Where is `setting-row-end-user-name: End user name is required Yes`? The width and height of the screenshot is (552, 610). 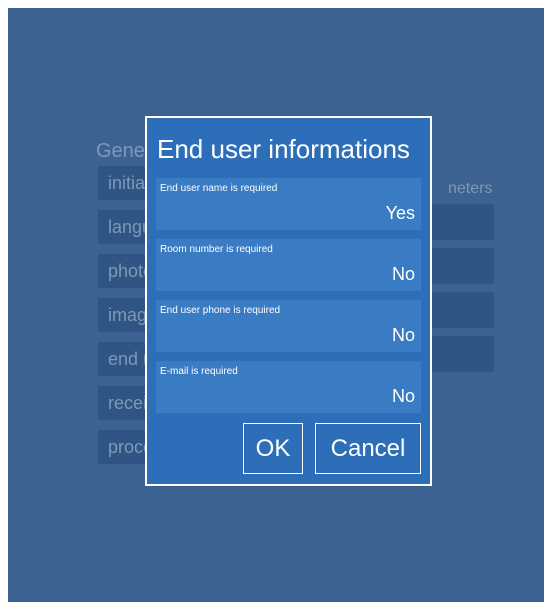 setting-row-end-user-name: End user name is required Yes is located at coordinates (288, 204).